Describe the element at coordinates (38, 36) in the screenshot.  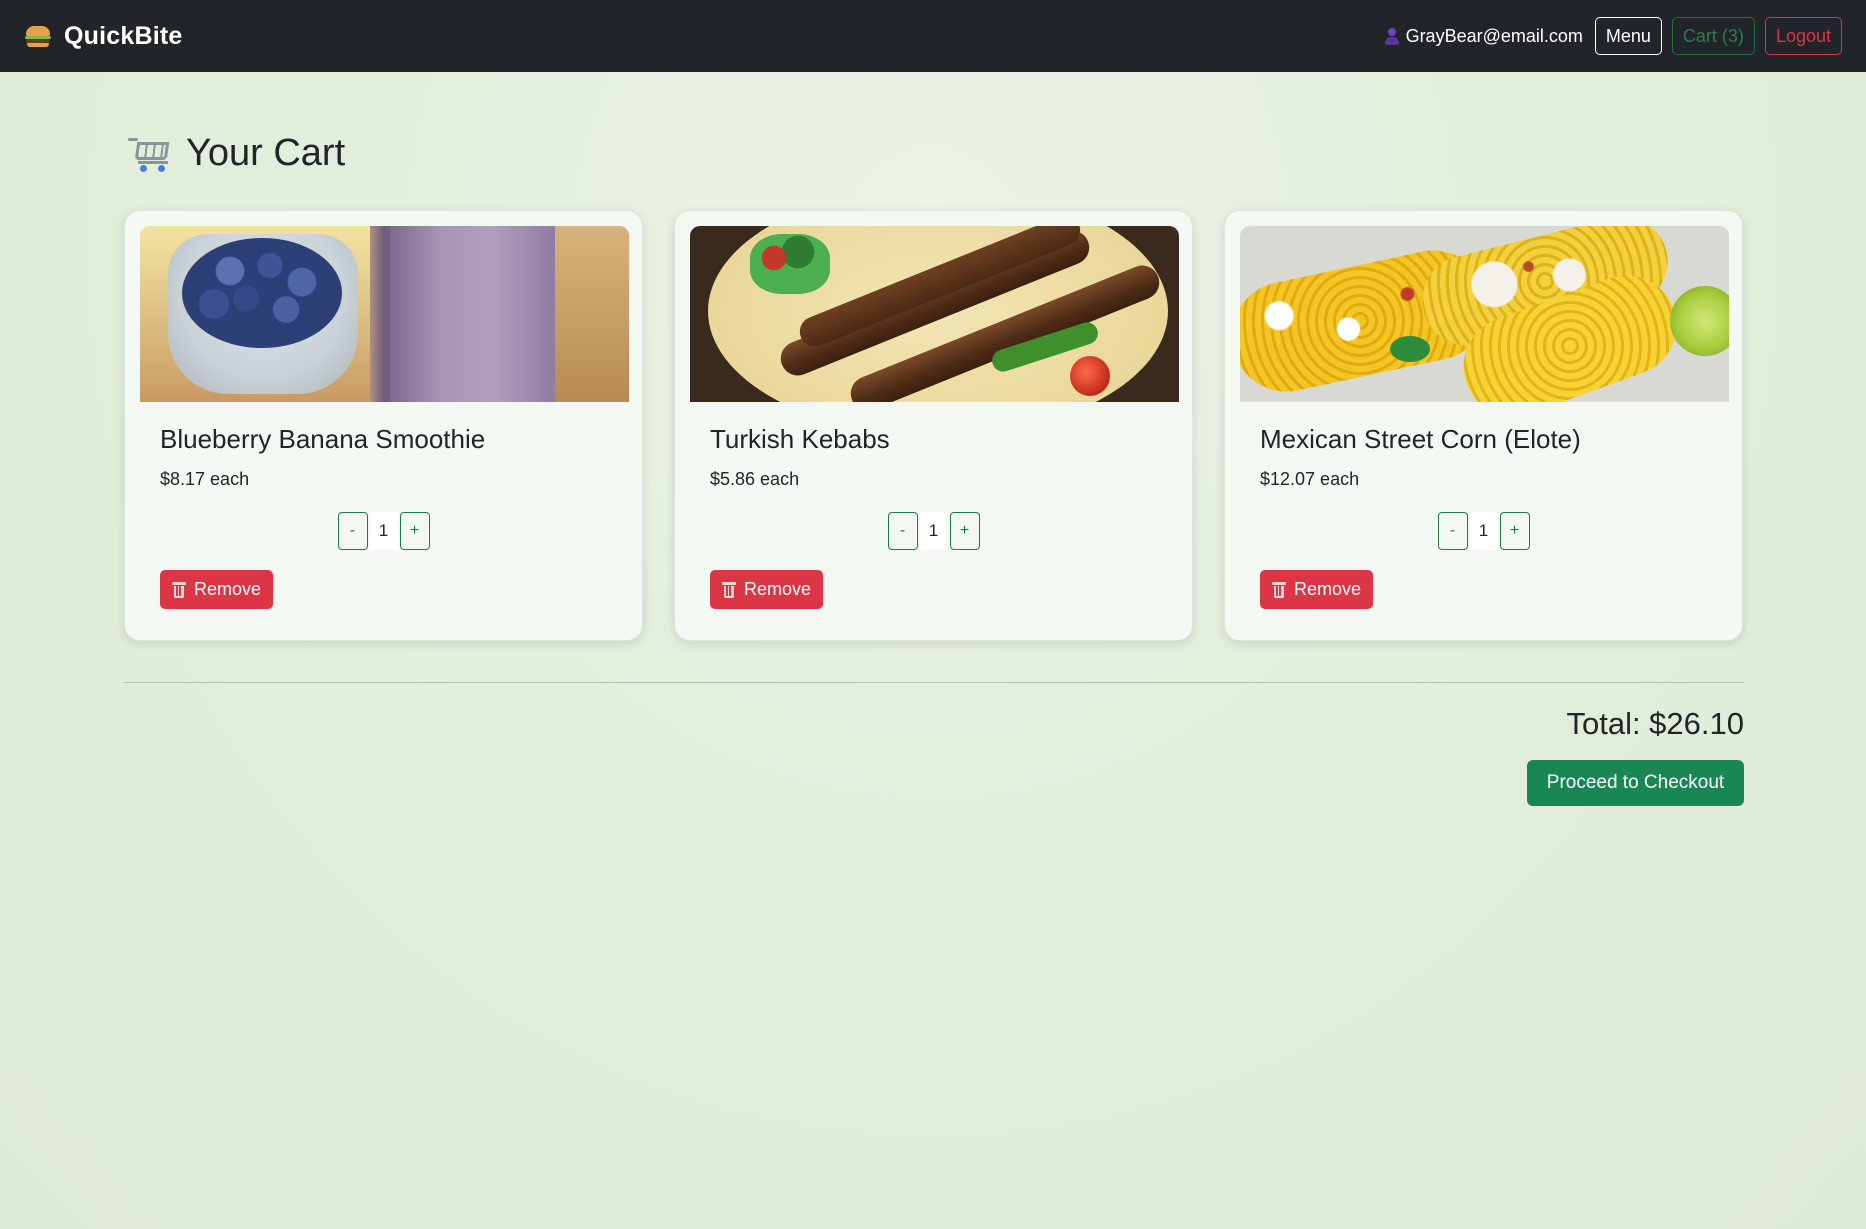
I see `burger-icon` at that location.